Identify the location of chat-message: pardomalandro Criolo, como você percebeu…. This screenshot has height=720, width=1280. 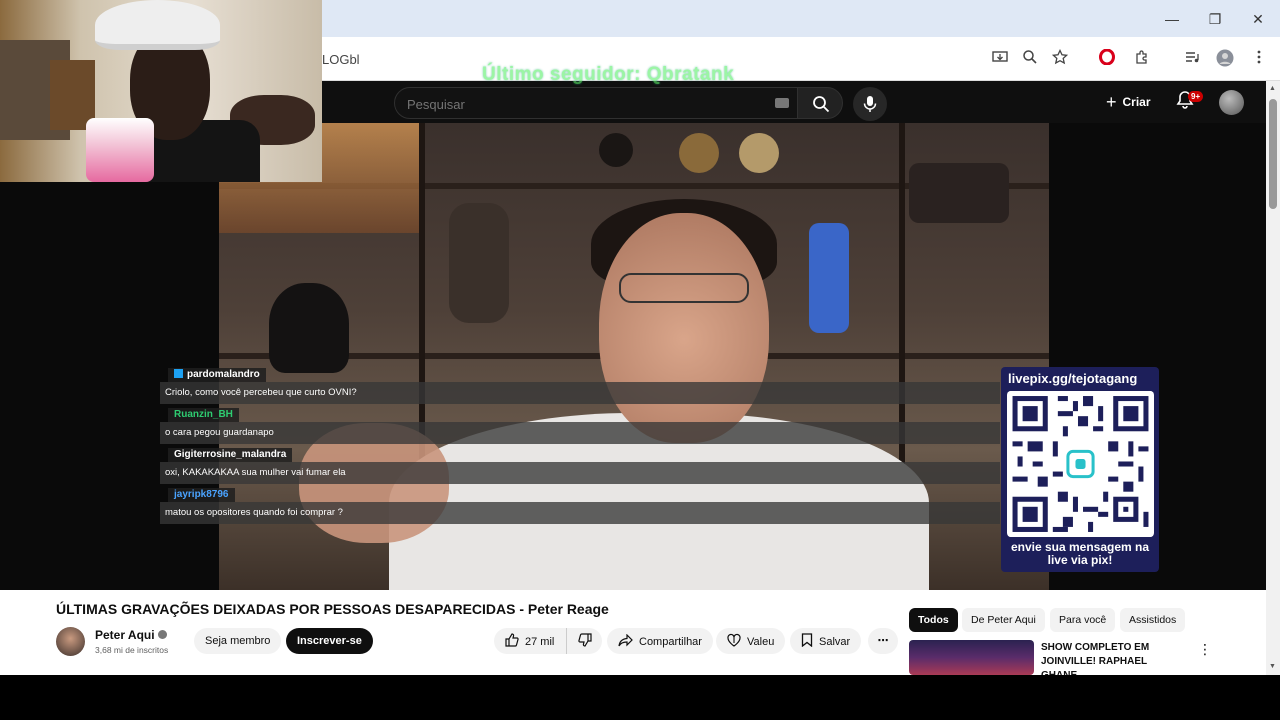
(580, 386).